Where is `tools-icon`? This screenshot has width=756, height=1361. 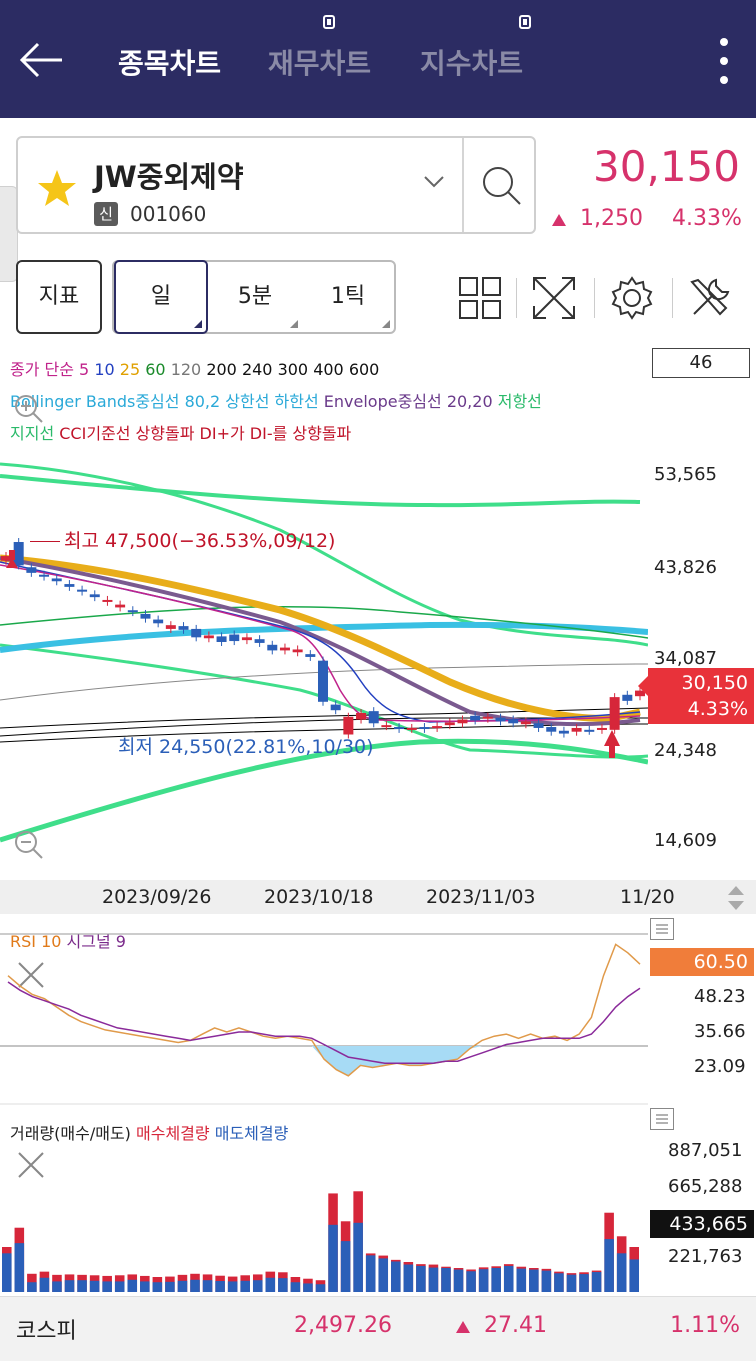
tools-icon is located at coordinates (710, 298).